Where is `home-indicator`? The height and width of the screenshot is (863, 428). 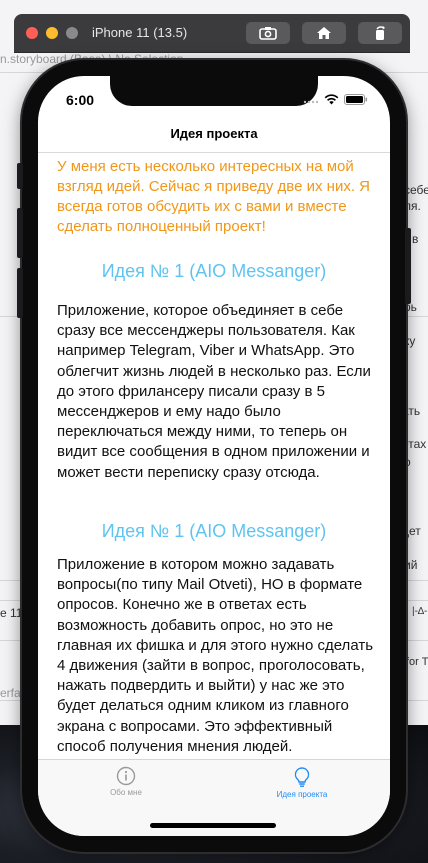
home-indicator is located at coordinates (213, 825).